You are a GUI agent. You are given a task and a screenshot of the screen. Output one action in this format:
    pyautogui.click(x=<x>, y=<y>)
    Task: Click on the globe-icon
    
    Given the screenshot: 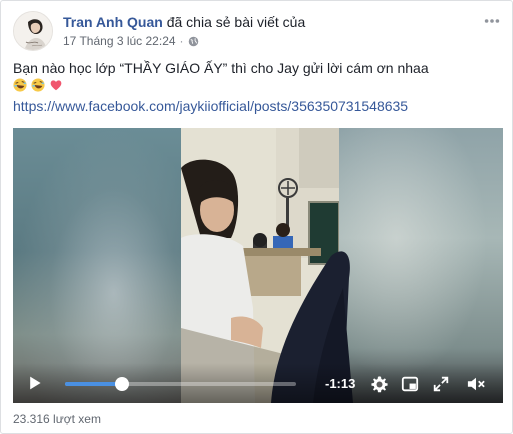 What is the action you would take?
    pyautogui.click(x=193, y=41)
    